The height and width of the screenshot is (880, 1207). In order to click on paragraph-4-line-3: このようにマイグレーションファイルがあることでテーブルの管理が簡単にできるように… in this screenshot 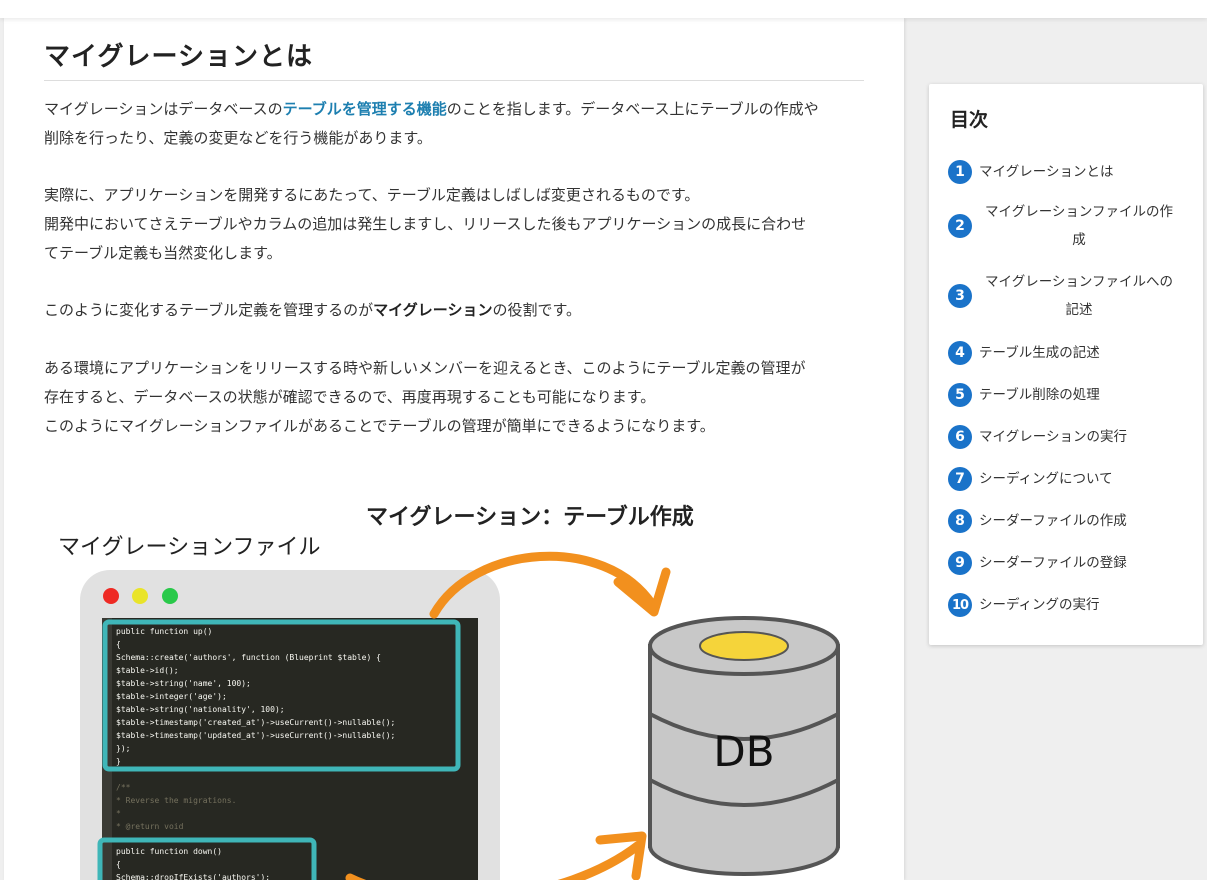, I will do `click(379, 426)`.